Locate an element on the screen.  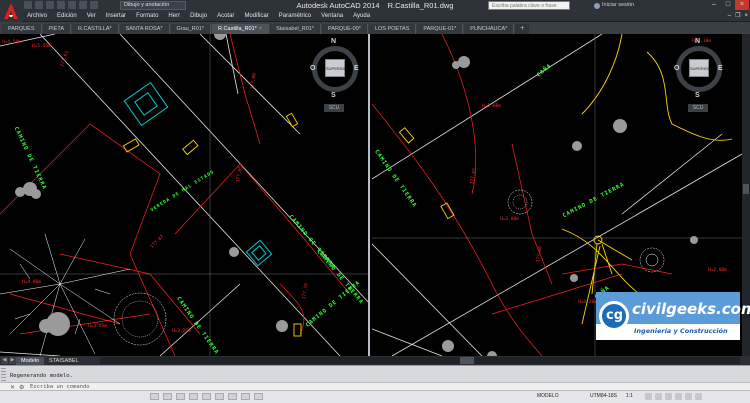
menu-archivo: Archivo is located at coordinates (37, 16).